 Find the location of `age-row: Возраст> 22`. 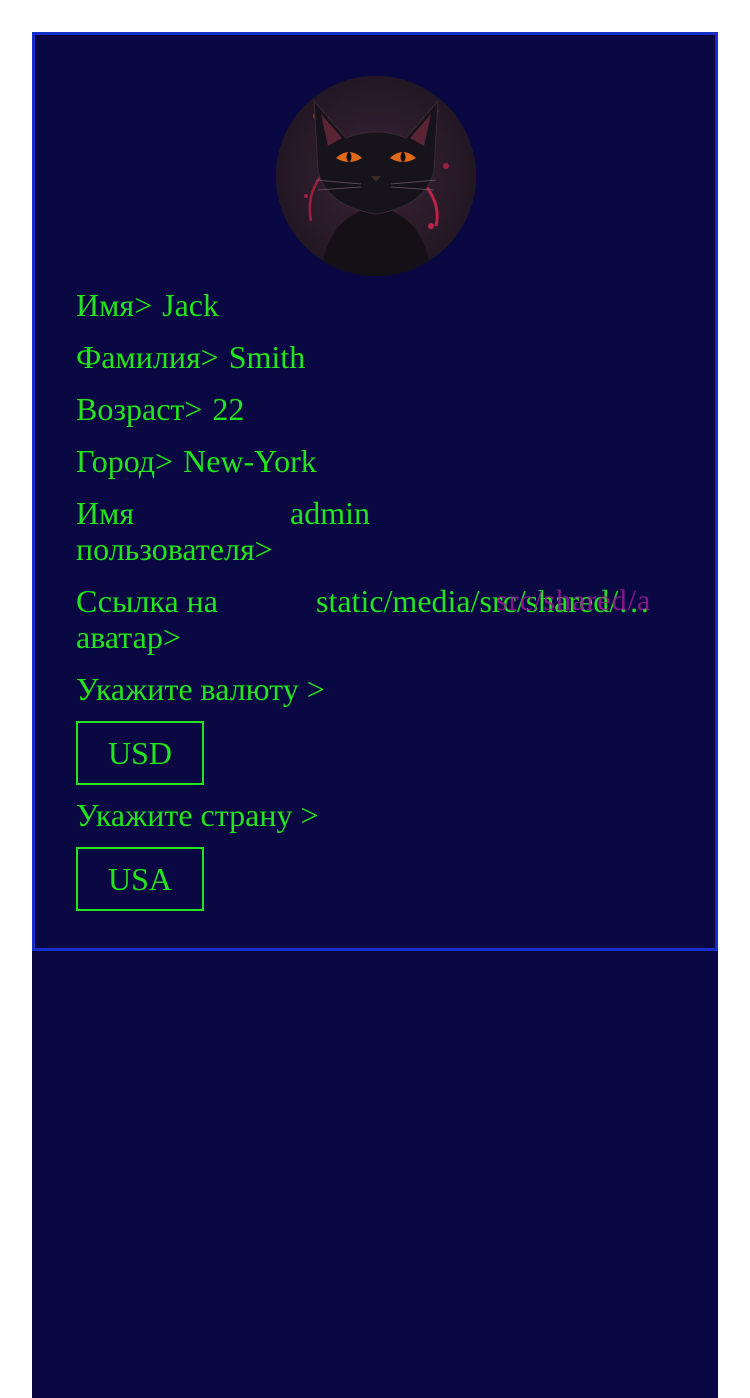

age-row: Возраст> 22 is located at coordinates (376, 409).